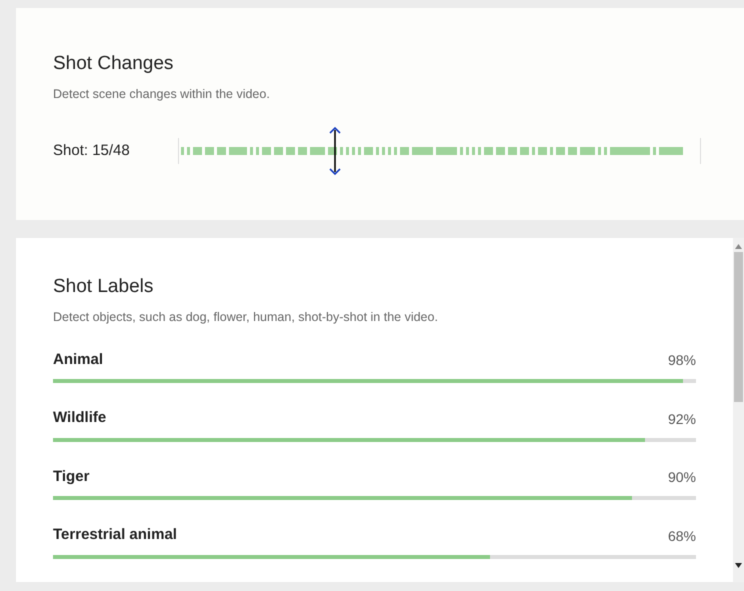  What do you see at coordinates (103, 287) in the screenshot?
I see `section-title: Shot Labels` at bounding box center [103, 287].